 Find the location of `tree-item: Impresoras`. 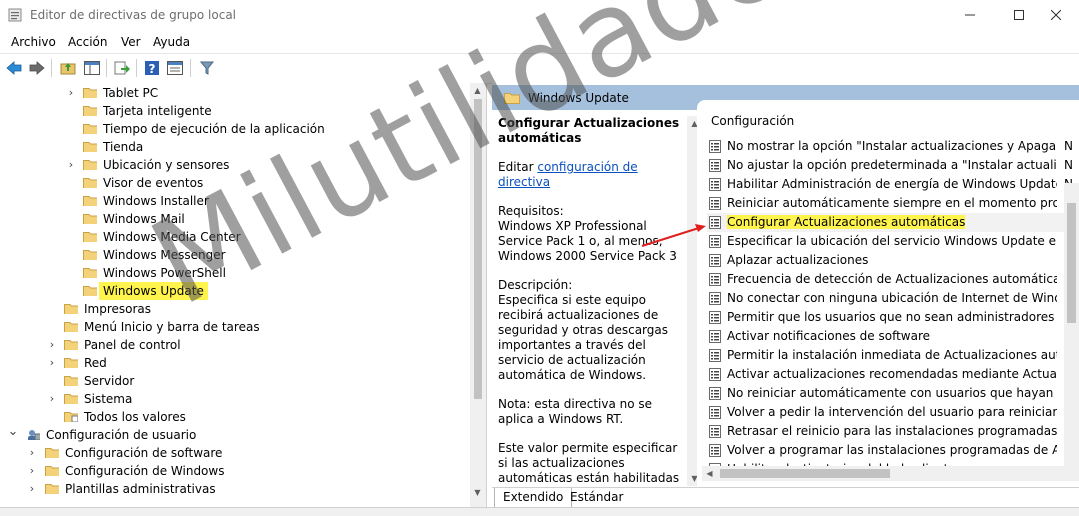

tree-item: Impresoras is located at coordinates (235, 309).